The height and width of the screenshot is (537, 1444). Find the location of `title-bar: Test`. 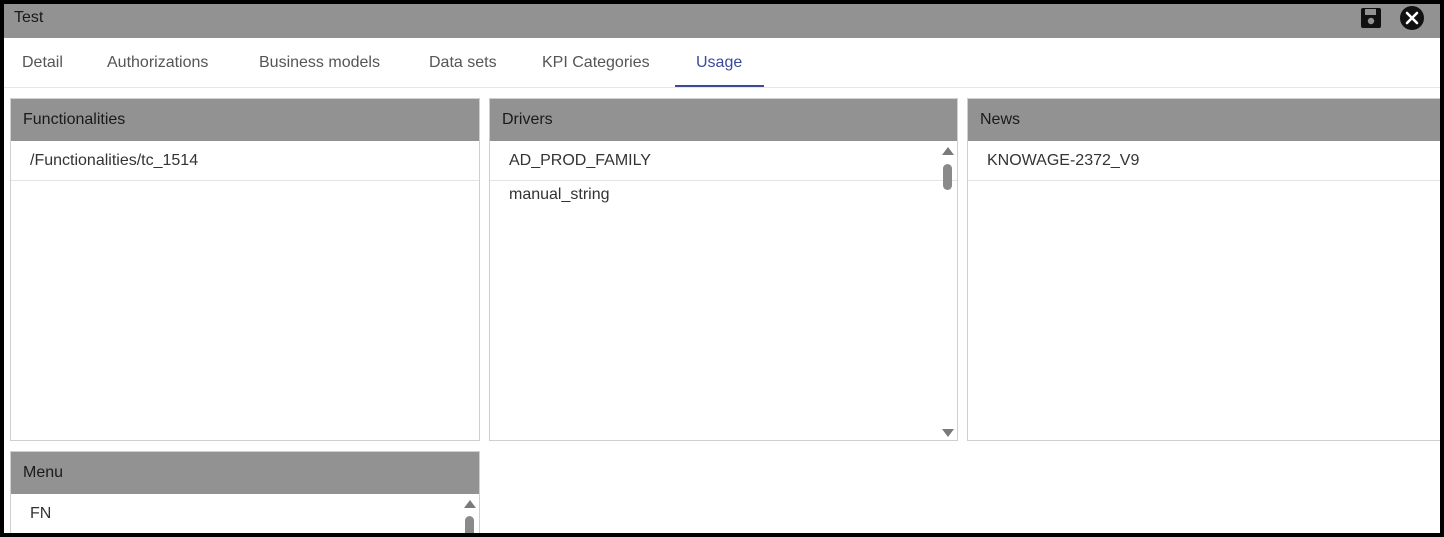

title-bar: Test is located at coordinates (722, 21).